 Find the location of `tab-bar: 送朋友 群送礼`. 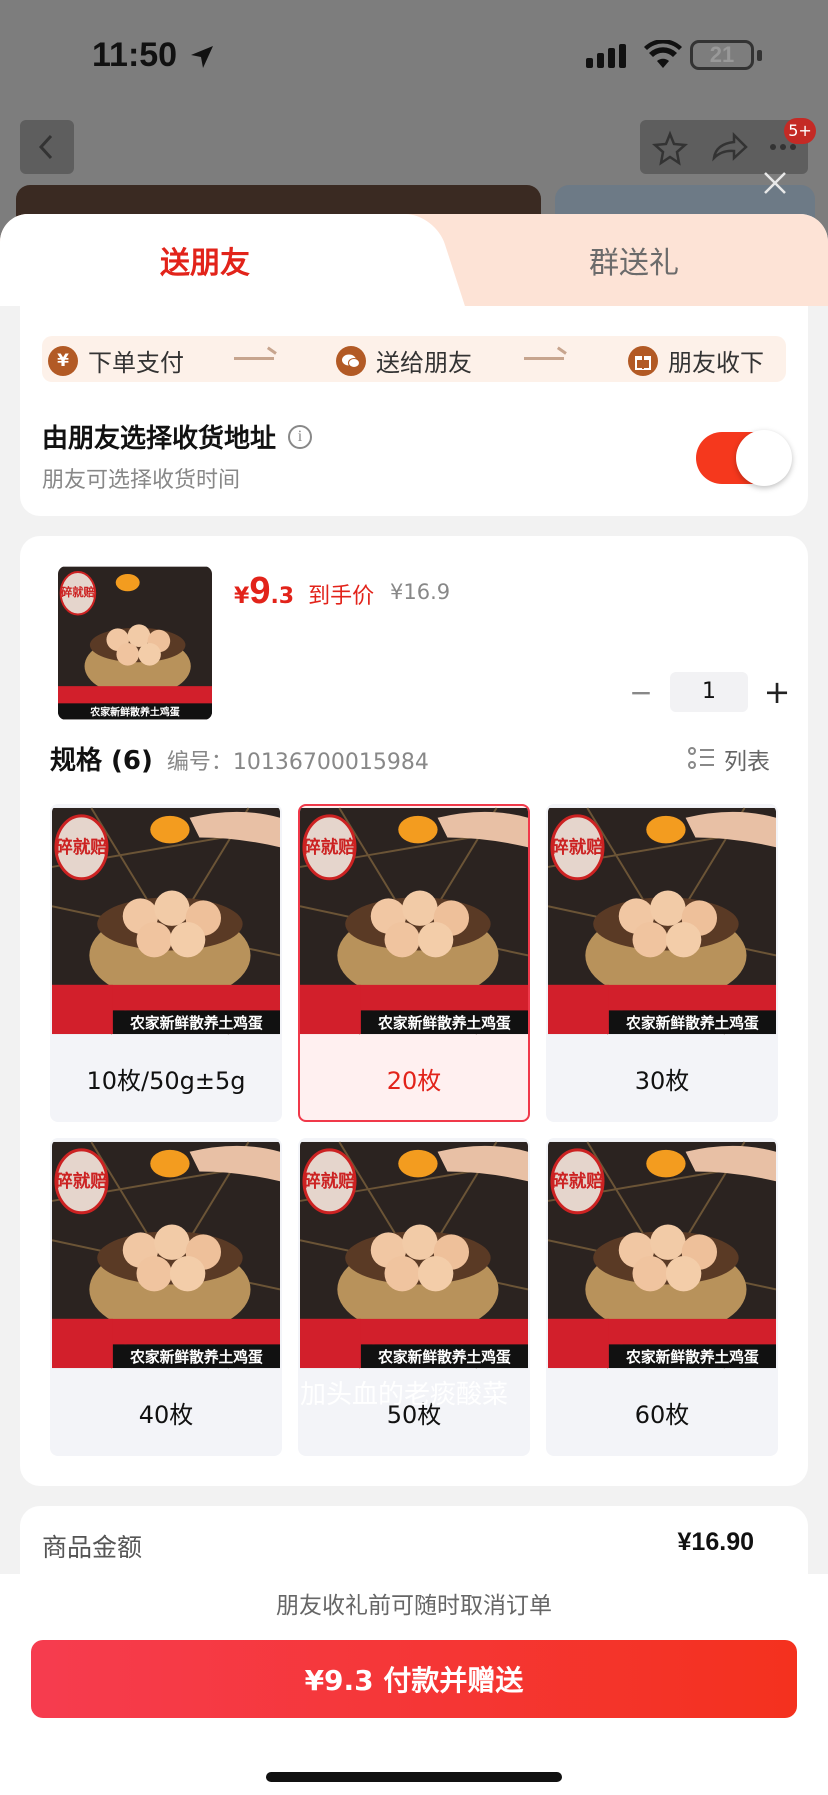

tab-bar: 送朋友 群送礼 is located at coordinates (414, 260).